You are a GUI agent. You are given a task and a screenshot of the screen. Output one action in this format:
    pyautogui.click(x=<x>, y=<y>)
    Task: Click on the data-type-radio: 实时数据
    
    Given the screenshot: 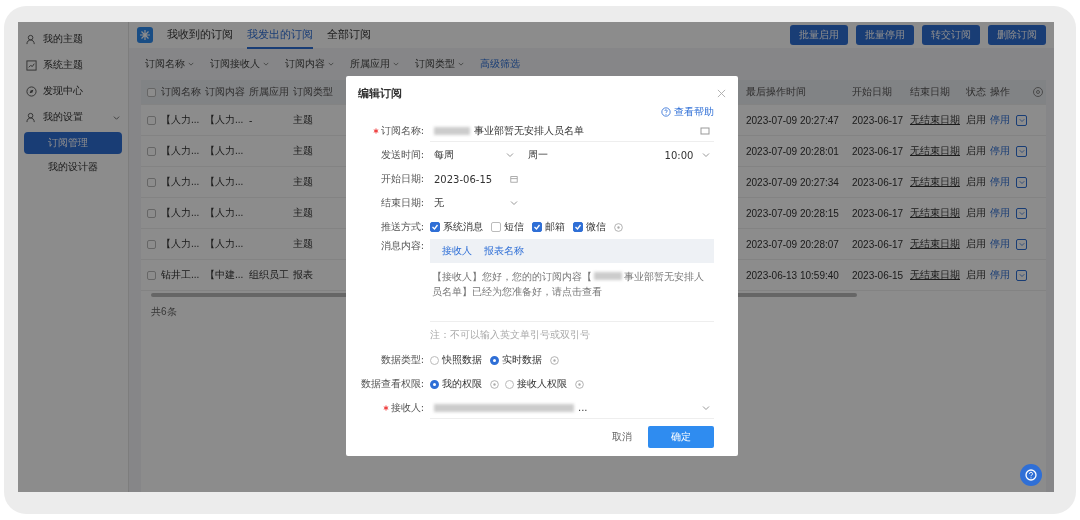 What is the action you would take?
    pyautogui.click(x=516, y=360)
    